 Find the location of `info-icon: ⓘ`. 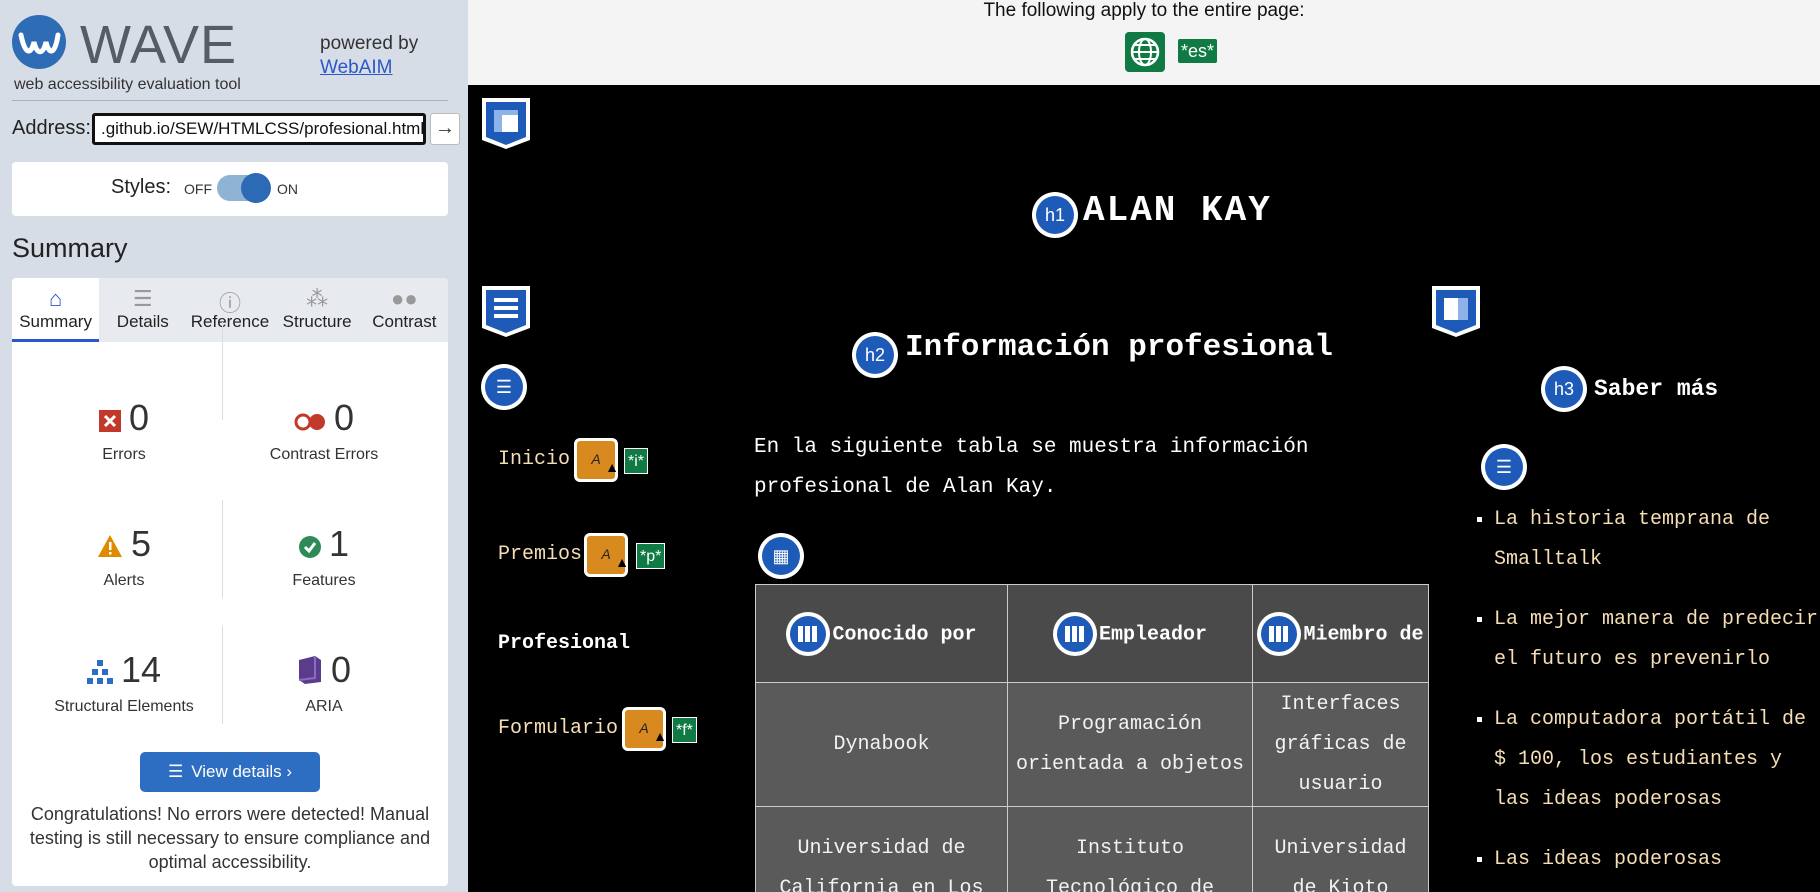

info-icon: ⓘ is located at coordinates (229, 303).